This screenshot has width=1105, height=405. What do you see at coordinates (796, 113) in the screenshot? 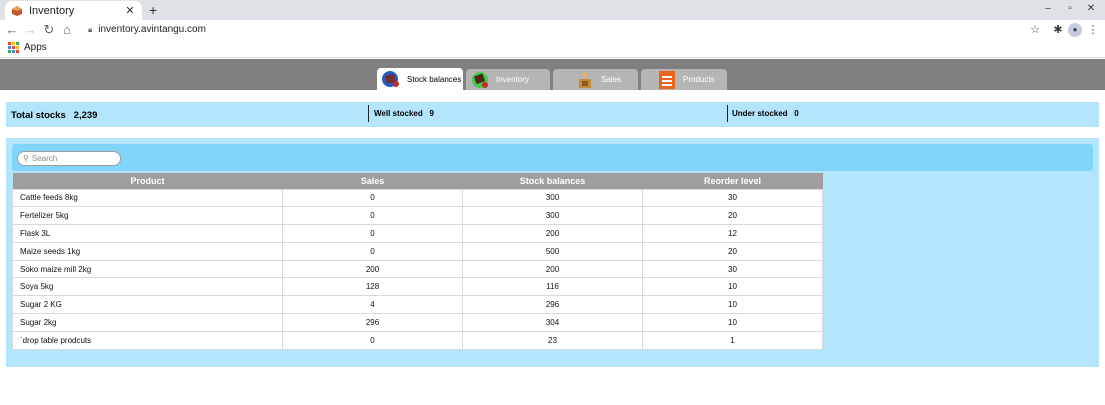
I see `under-stocked-value: 0` at bounding box center [796, 113].